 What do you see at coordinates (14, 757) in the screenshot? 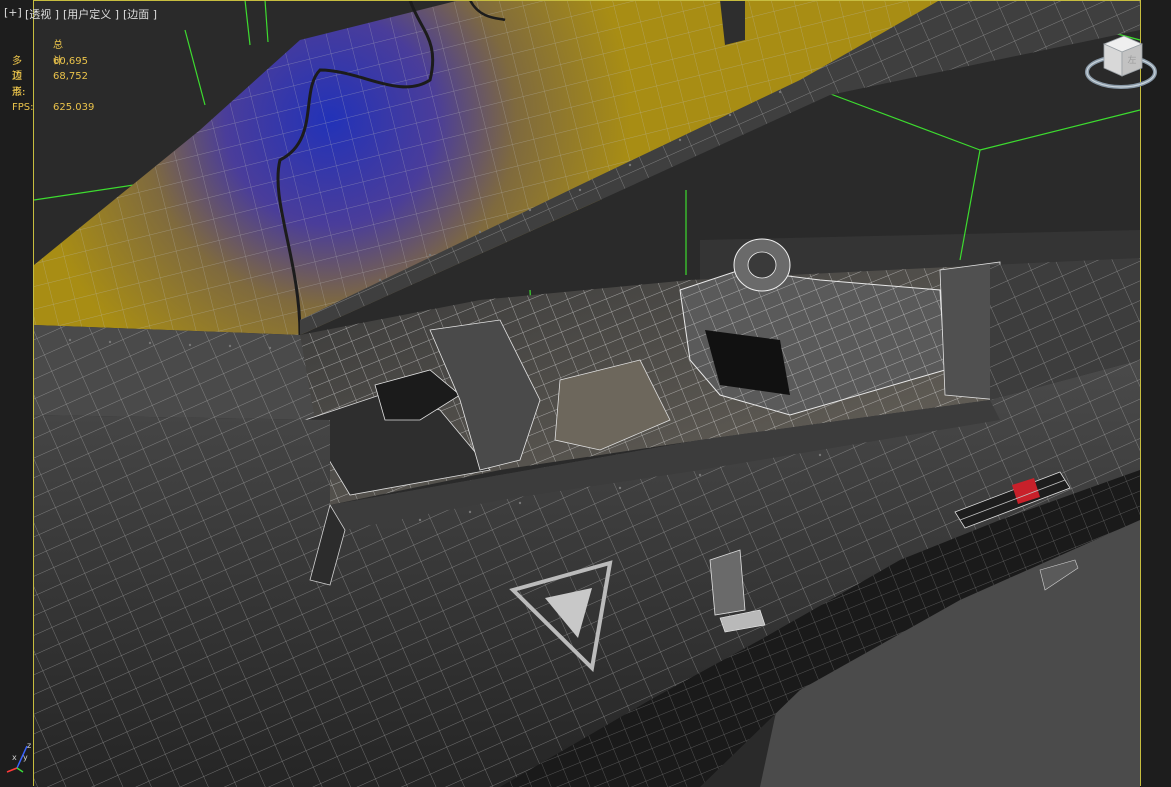
I see `axis-x-label: x` at bounding box center [14, 757].